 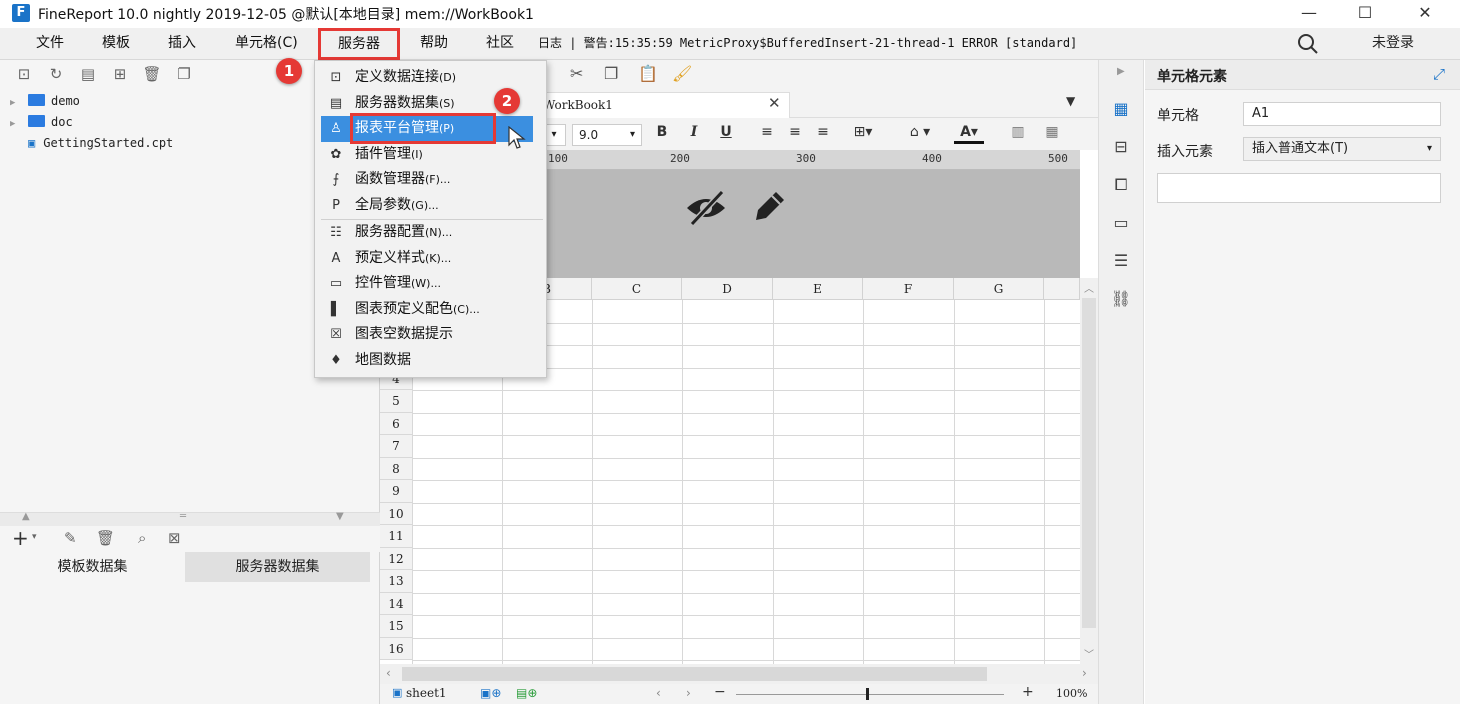 What do you see at coordinates (45, 104) in the screenshot?
I see `tree-item-demo: ▶ demo` at bounding box center [45, 104].